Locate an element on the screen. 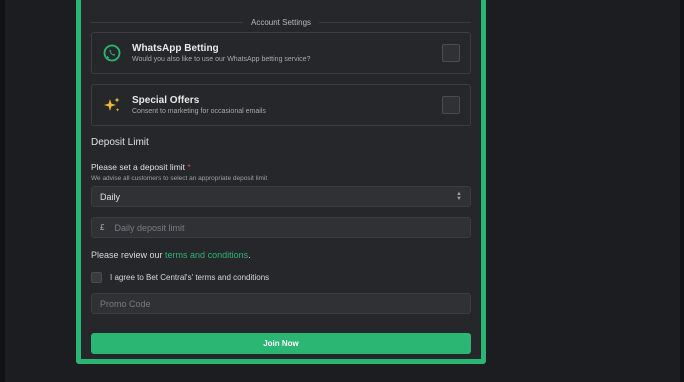 The height and width of the screenshot is (382, 684). currency-symbol: £ is located at coordinates (102, 227).